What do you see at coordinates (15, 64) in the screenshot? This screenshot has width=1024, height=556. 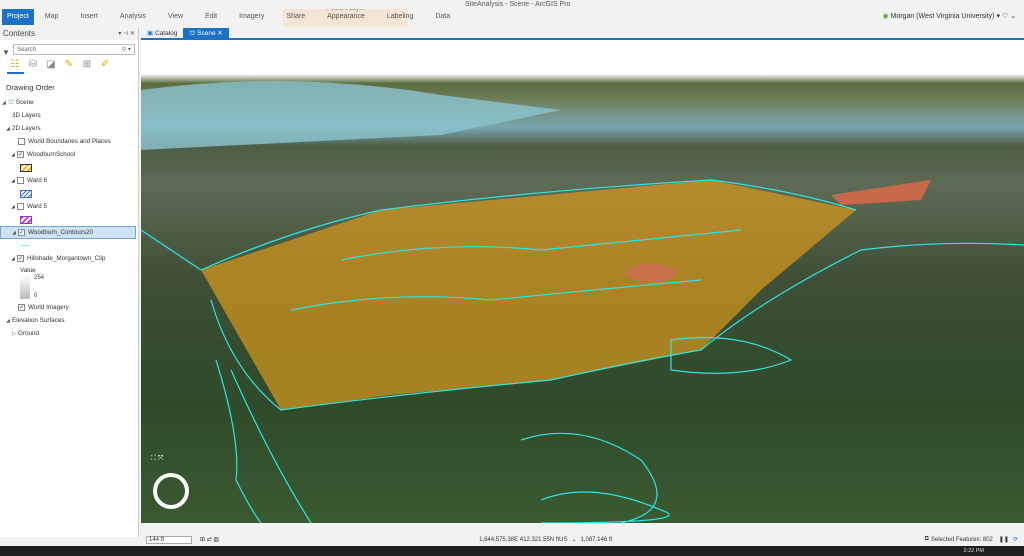 I see `drawing-order-icon: ☷` at bounding box center [15, 64].